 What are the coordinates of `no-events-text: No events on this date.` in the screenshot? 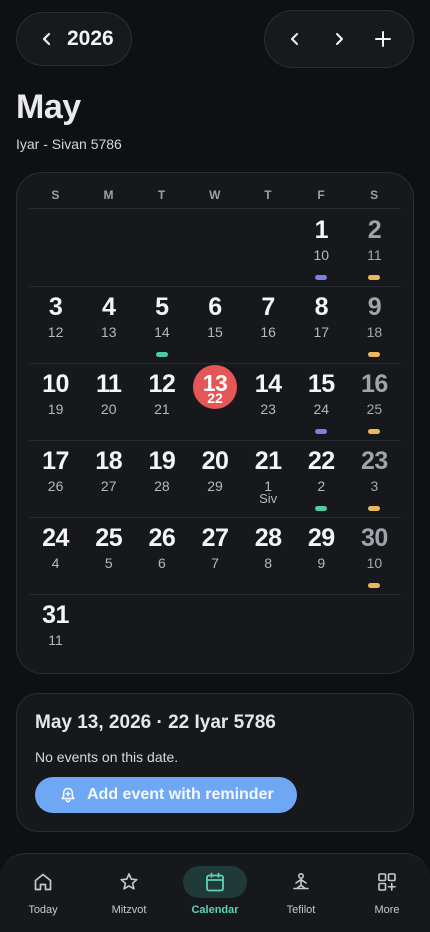 It's located at (107, 757).